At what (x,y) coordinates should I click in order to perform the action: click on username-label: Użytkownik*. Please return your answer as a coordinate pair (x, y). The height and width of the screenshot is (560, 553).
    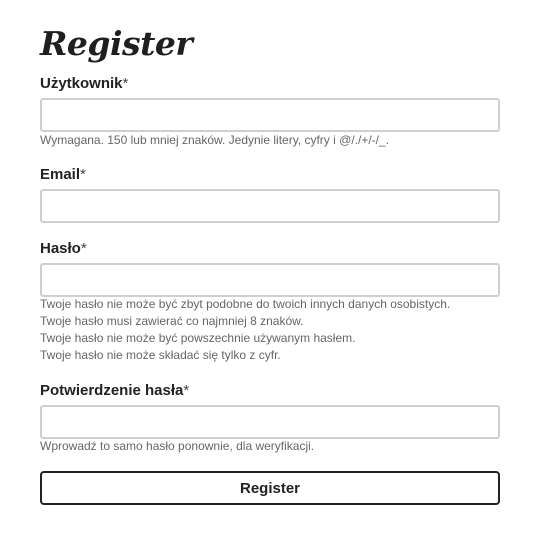
    Looking at the image, I should click on (84, 84).